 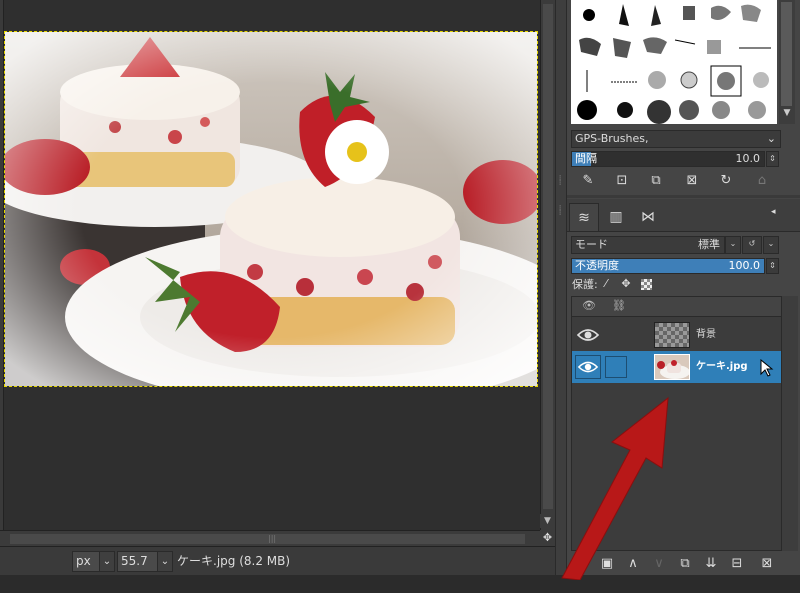 I want to click on spacing-slider: 間隔 10.0, so click(x=668, y=159).